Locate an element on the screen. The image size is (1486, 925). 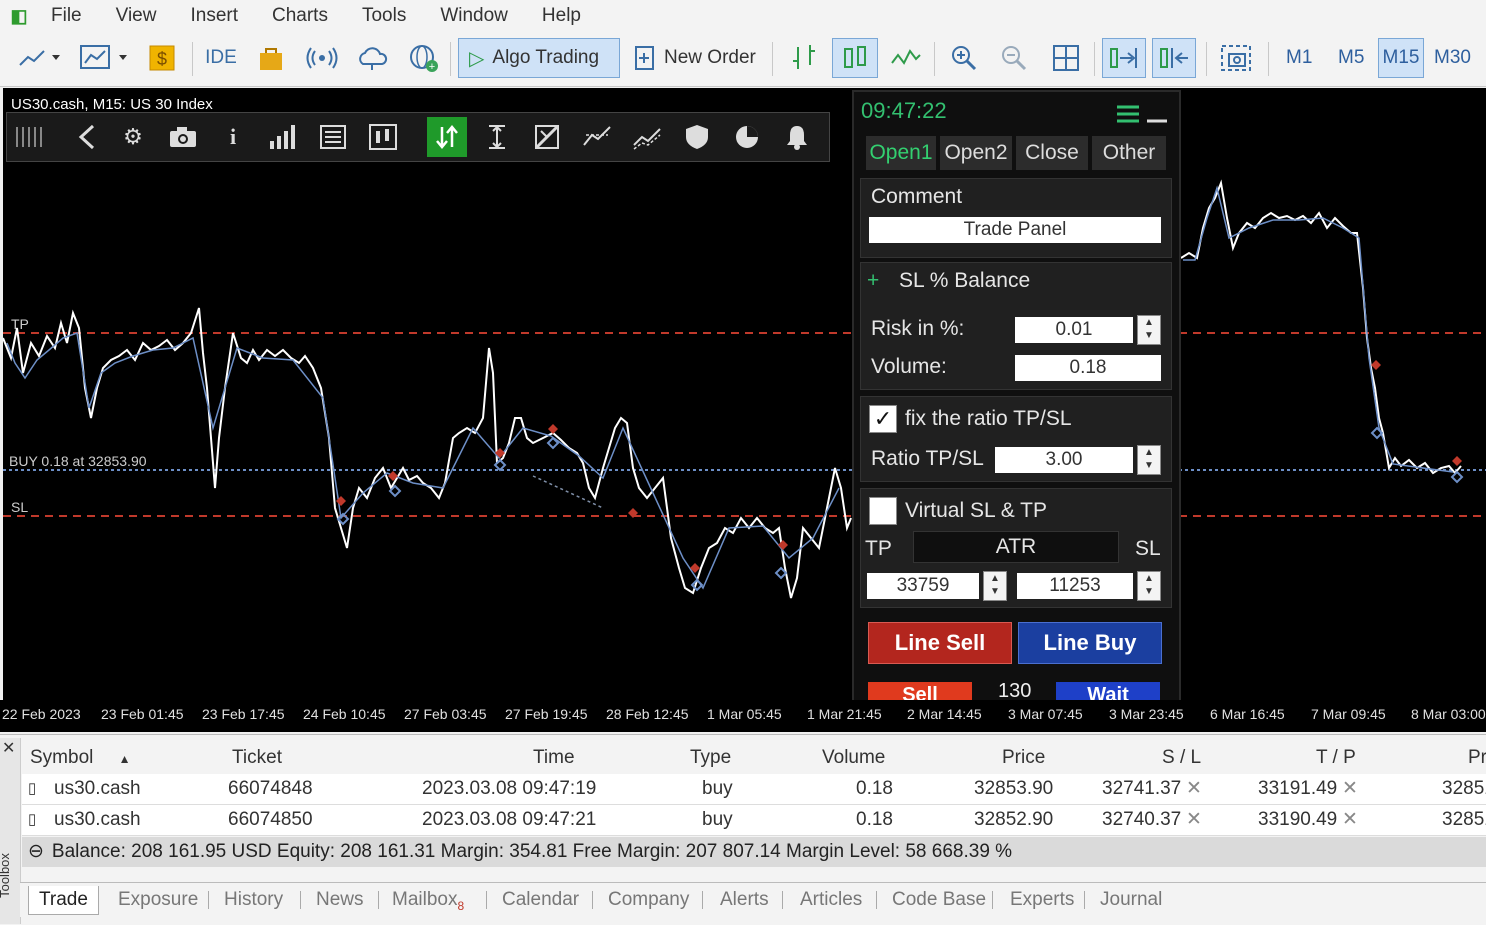
menu-file: File is located at coordinates (66, 16).